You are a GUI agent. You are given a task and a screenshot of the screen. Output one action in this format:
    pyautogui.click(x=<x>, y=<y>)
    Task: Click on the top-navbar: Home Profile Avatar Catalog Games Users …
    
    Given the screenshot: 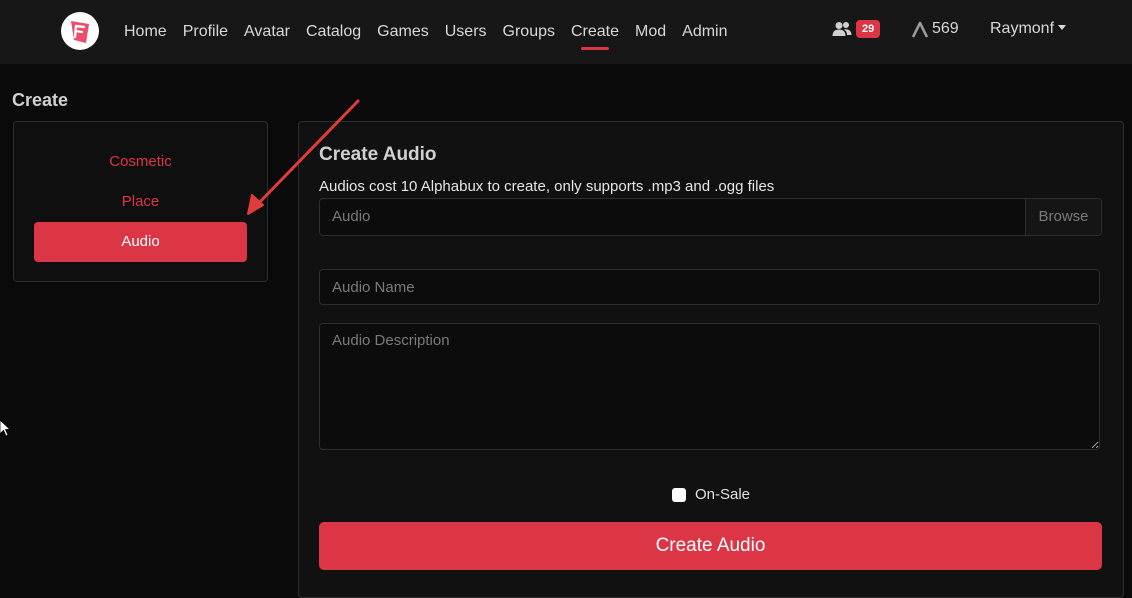 What is the action you would take?
    pyautogui.click(x=566, y=32)
    